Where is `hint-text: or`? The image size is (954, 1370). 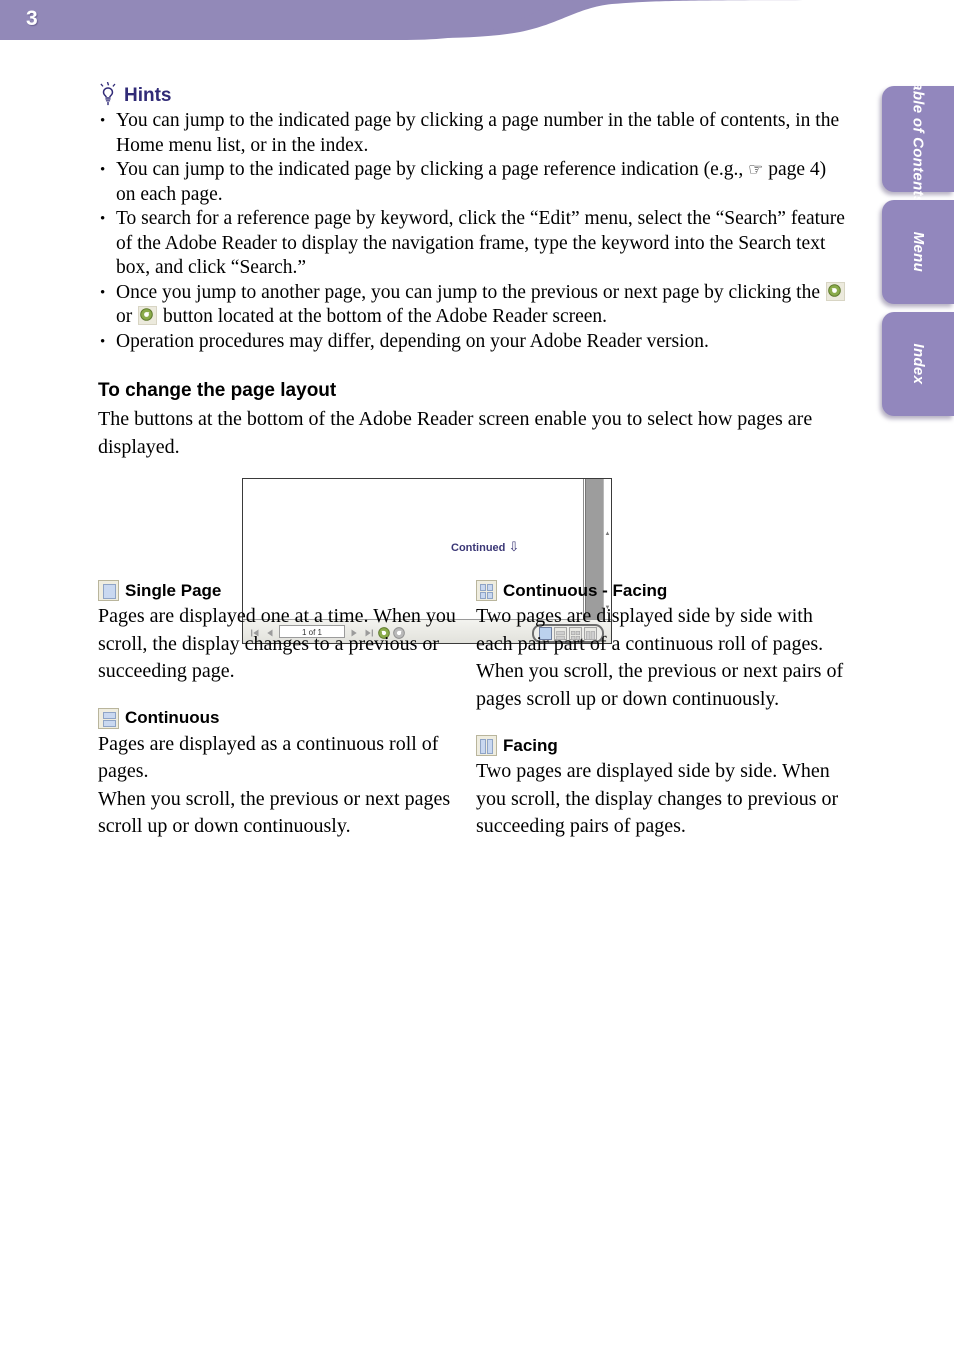
hint-text: or is located at coordinates (127, 316).